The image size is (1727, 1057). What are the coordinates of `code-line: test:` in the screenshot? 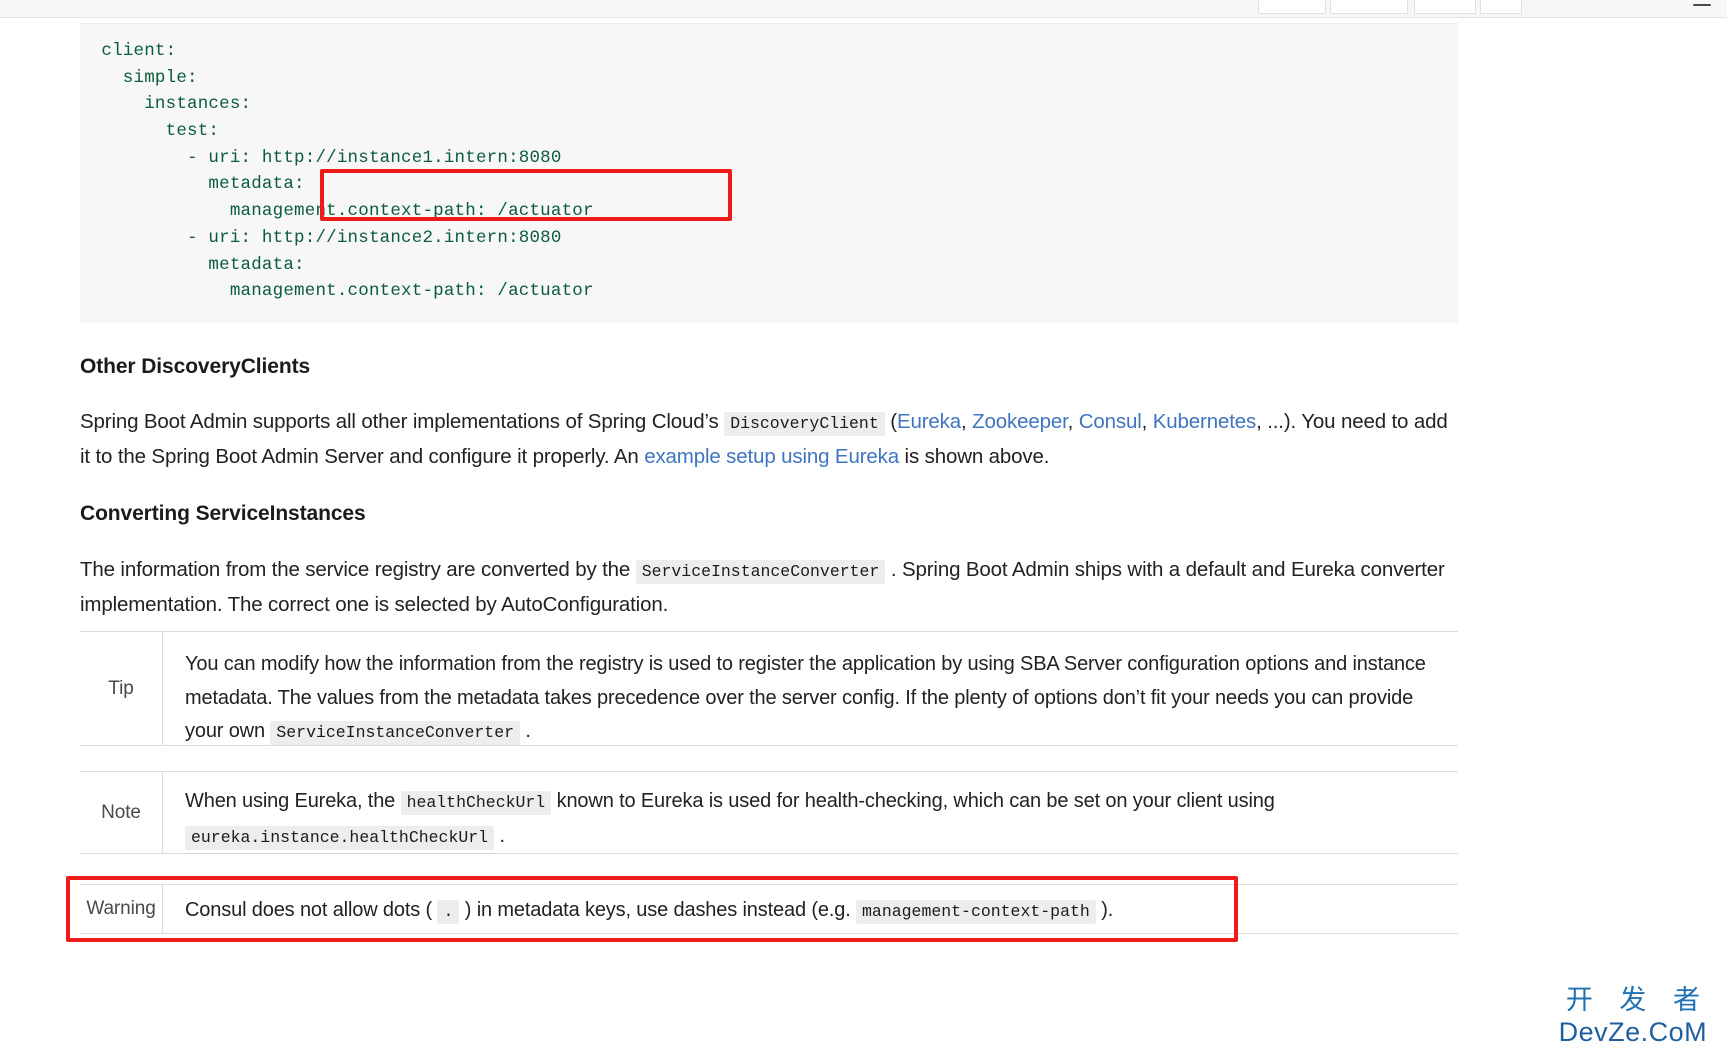 It's located at (150, 131).